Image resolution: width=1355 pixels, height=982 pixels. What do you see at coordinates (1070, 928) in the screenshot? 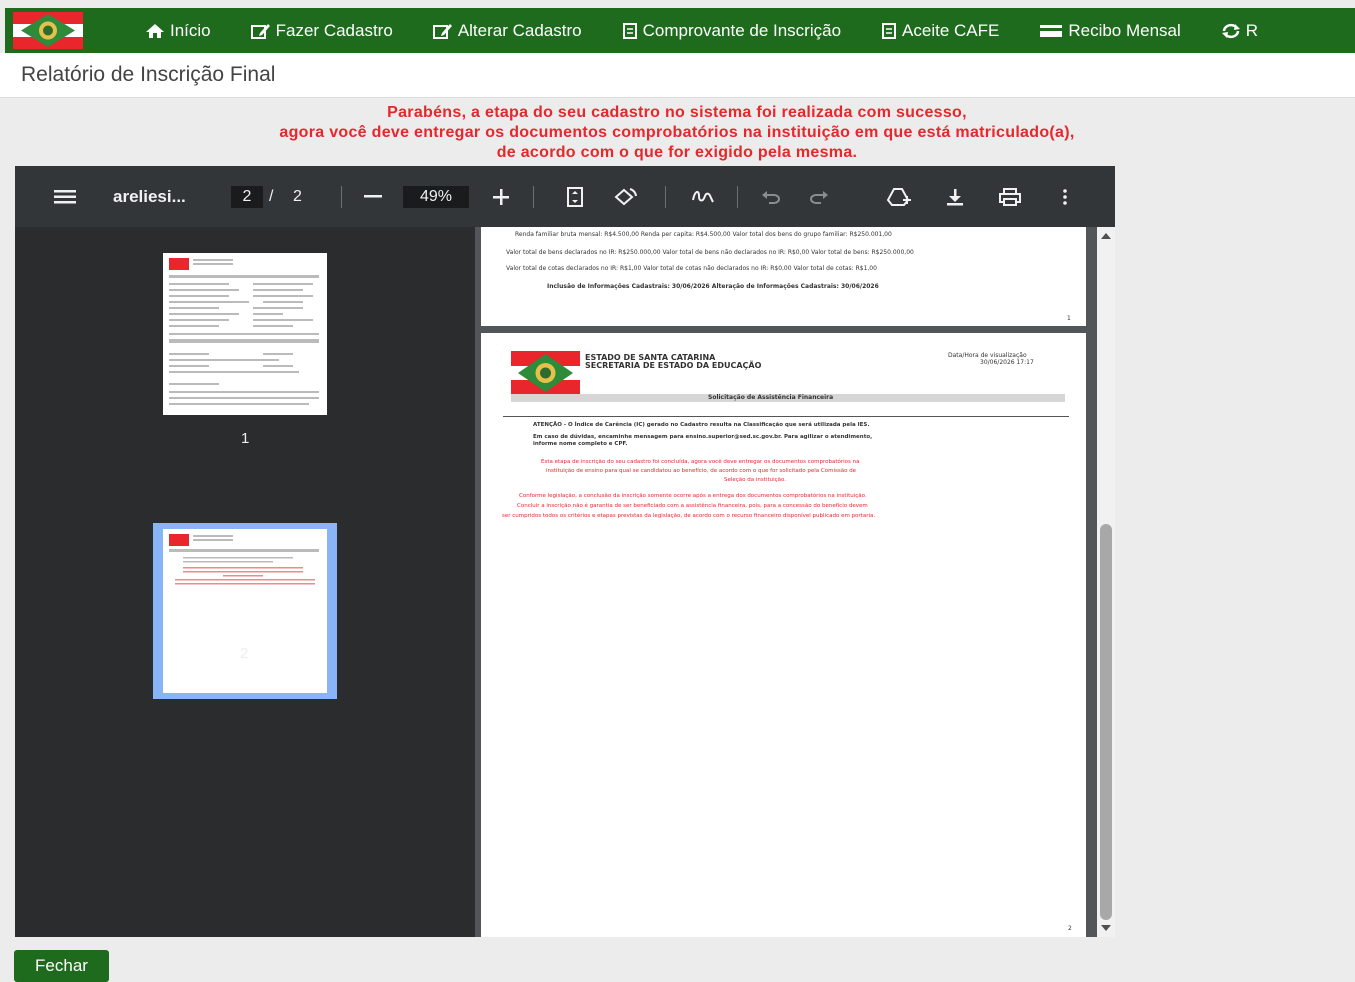
I see `p2-page-number: 2` at bounding box center [1070, 928].